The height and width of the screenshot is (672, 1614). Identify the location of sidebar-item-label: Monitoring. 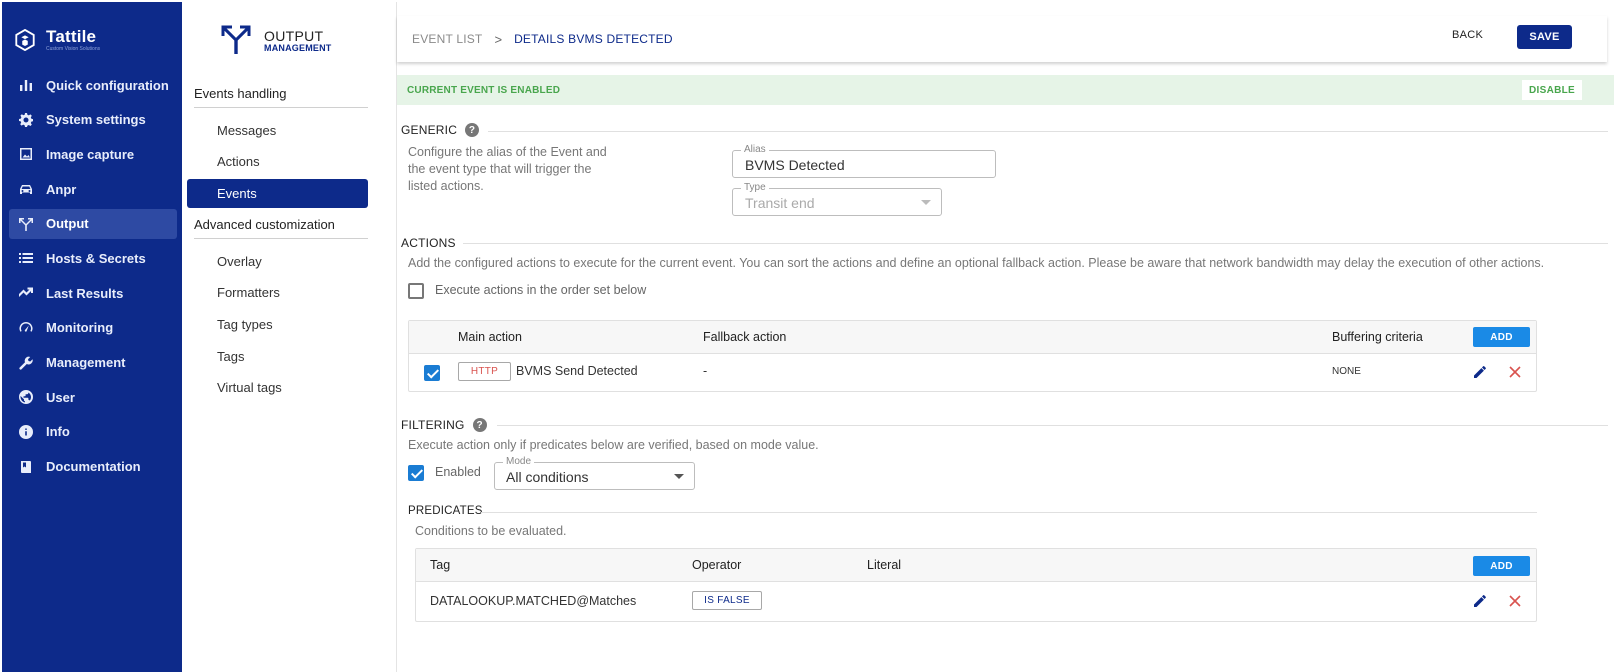
(80, 328).